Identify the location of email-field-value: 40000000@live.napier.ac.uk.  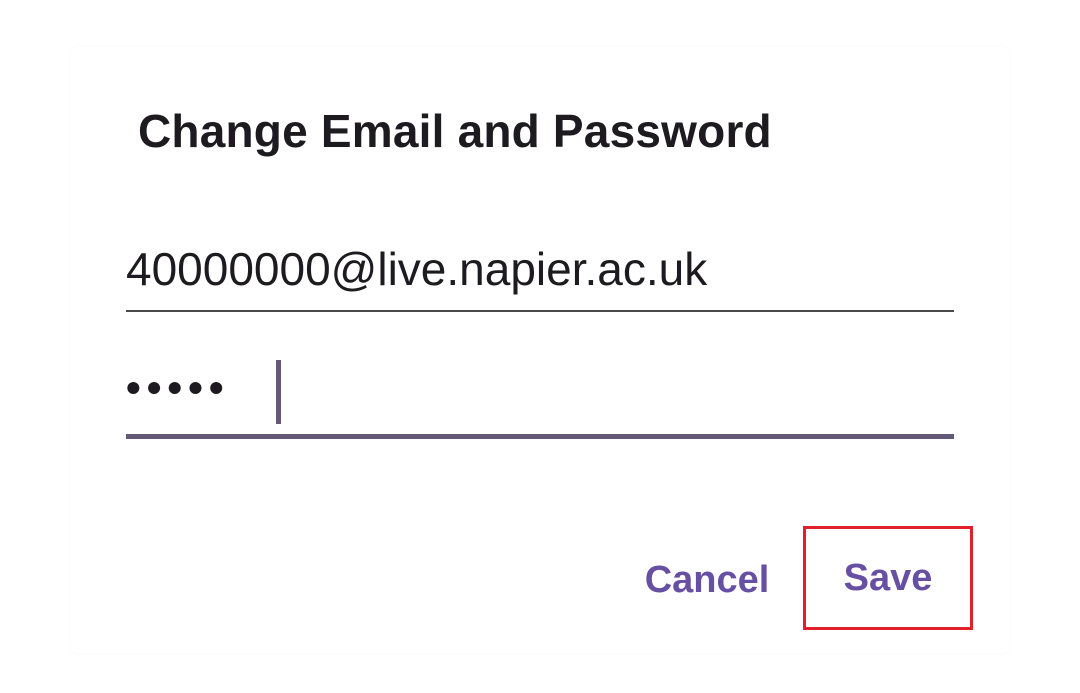
(417, 269).